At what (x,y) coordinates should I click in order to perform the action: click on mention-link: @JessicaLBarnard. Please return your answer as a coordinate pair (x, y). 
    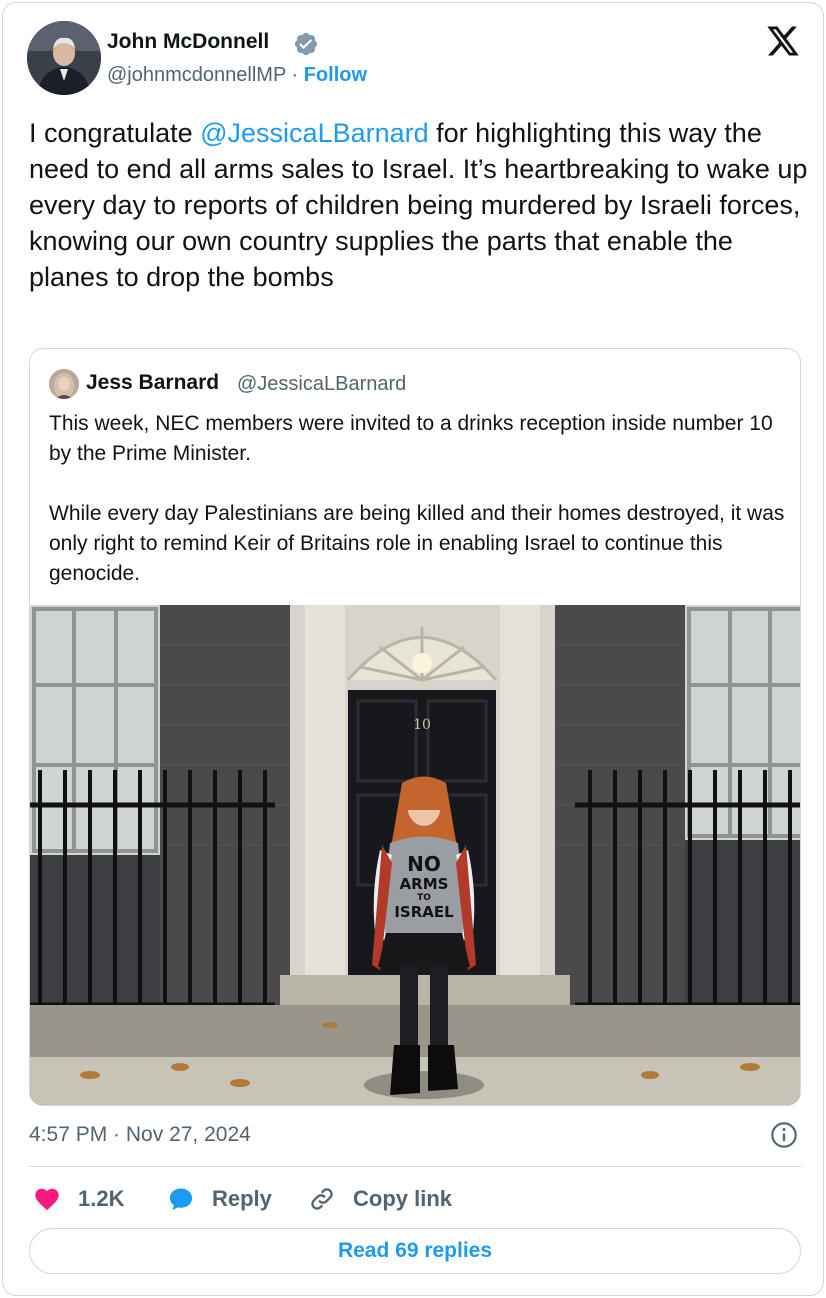
    Looking at the image, I should click on (314, 133).